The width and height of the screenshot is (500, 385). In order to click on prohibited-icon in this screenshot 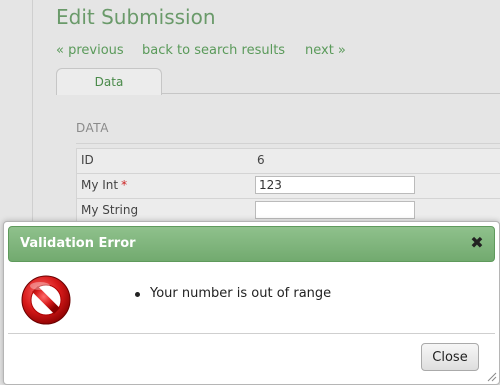, I will do `click(46, 300)`.